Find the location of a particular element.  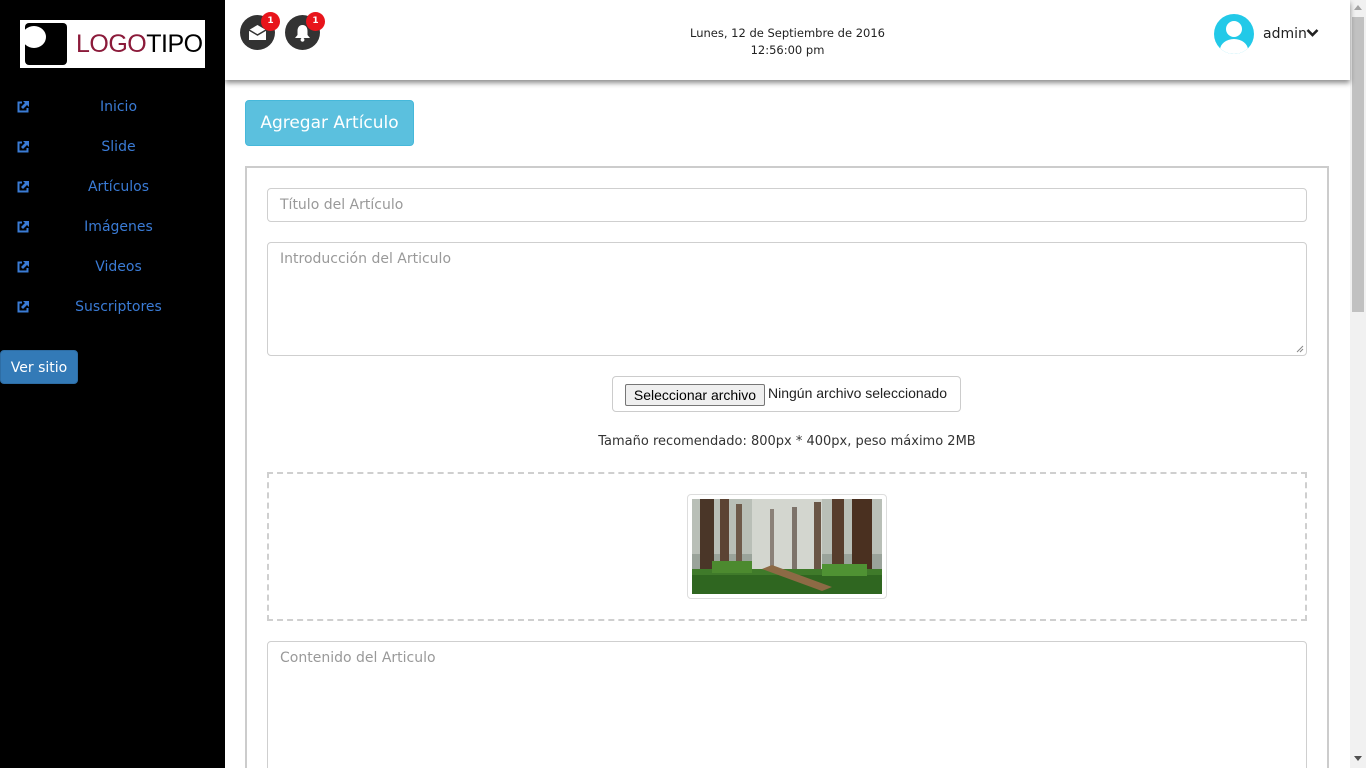

intro-placeholder: Introducción del Articulo is located at coordinates (366, 259).